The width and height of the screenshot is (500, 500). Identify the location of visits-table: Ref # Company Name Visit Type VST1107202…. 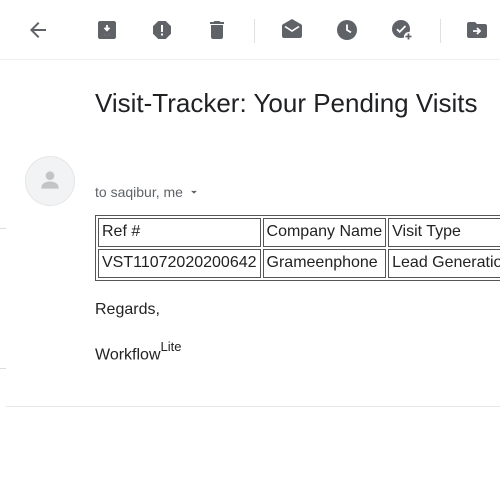
(297, 248).